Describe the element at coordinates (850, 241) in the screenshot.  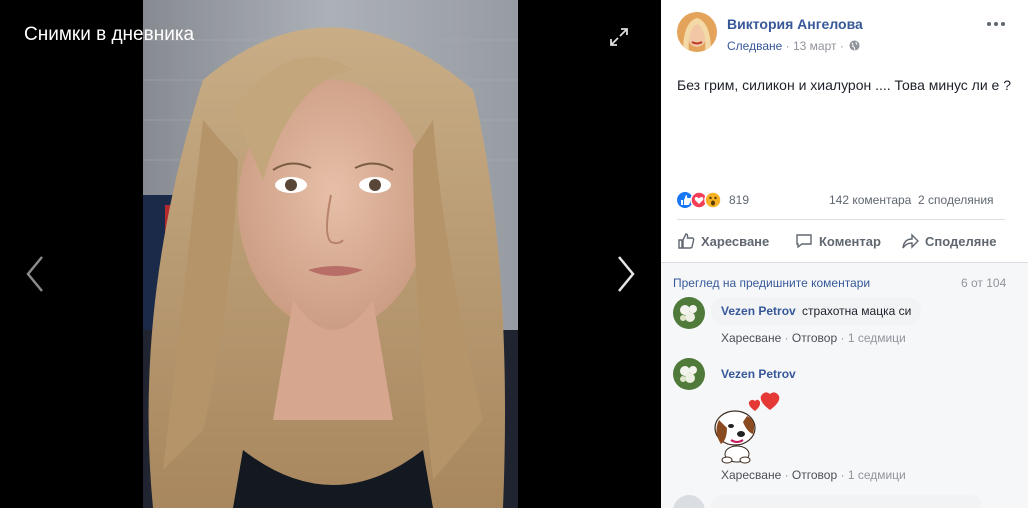
I see `comment-label: Коментар` at that location.